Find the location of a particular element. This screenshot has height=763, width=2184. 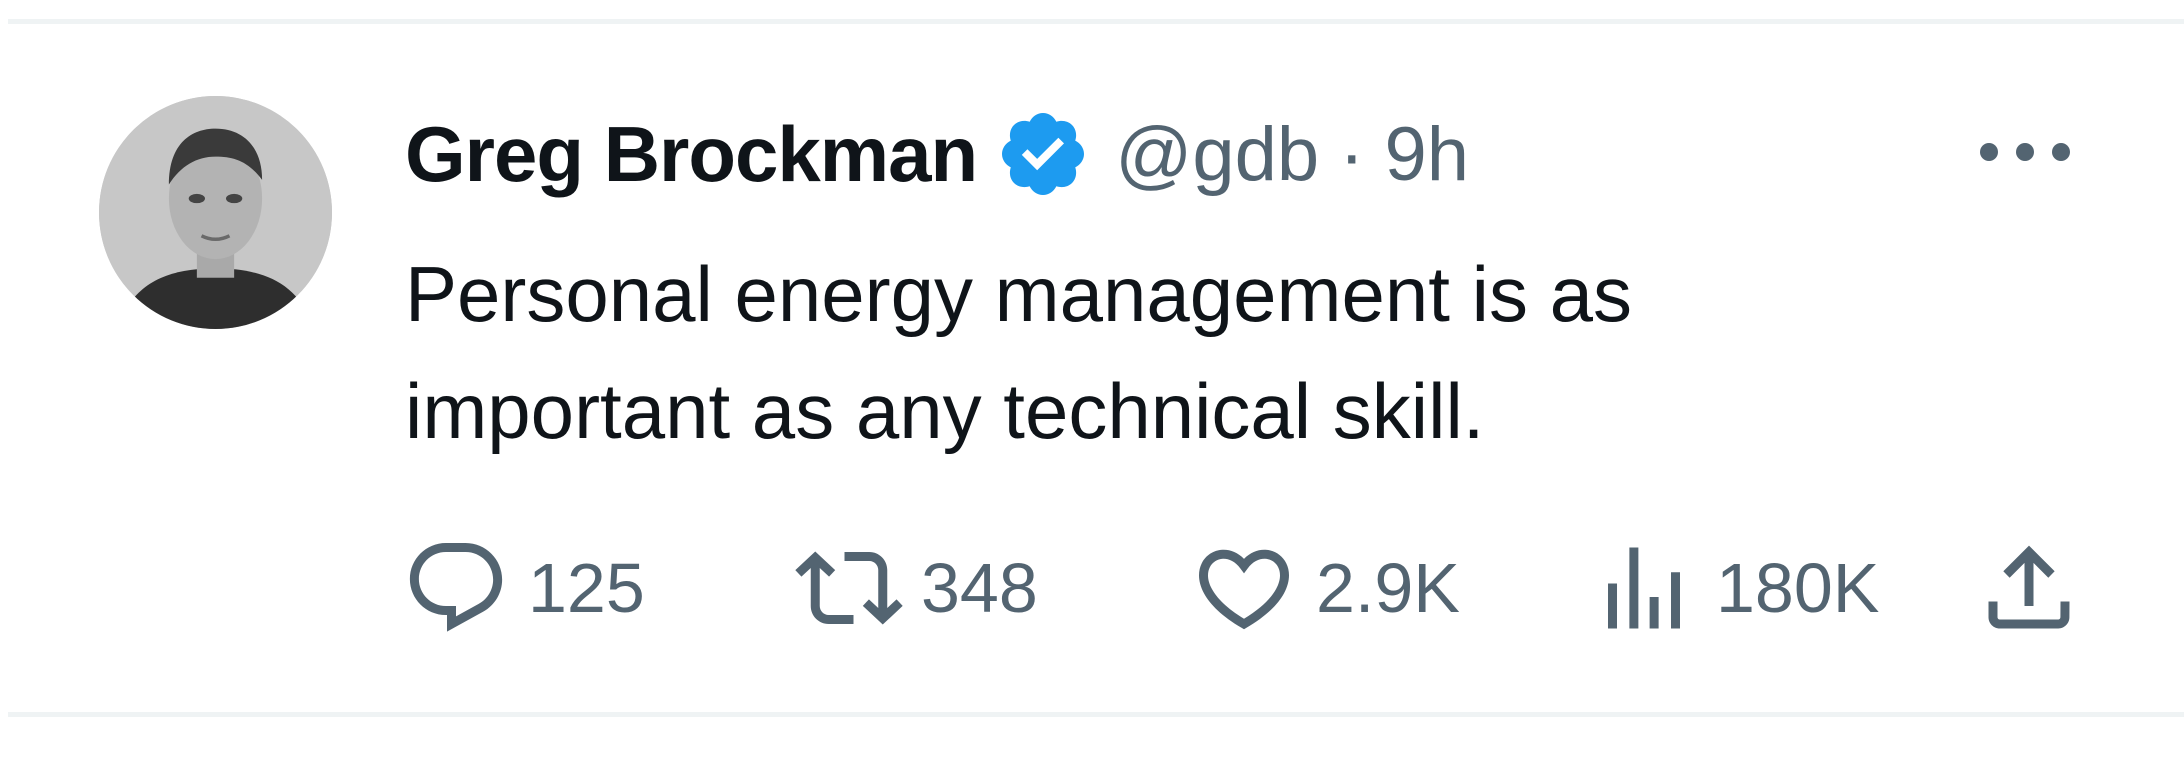

share-button is located at coordinates (2029, 588).